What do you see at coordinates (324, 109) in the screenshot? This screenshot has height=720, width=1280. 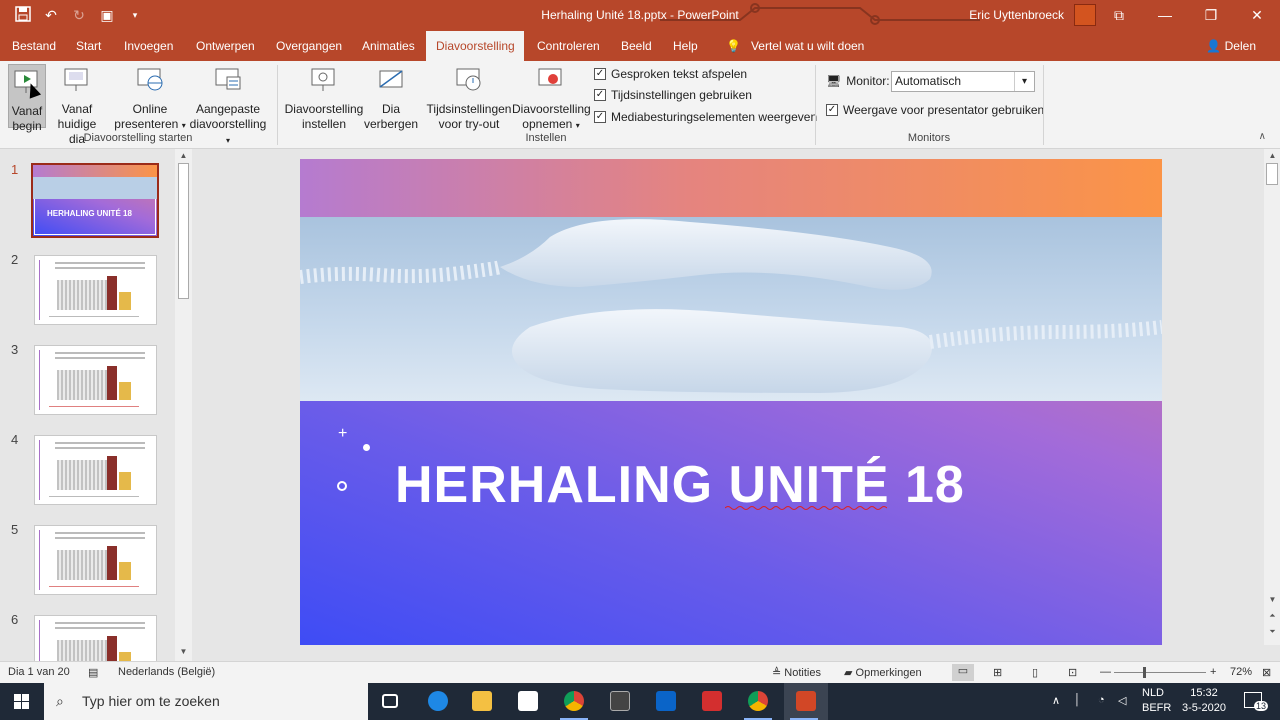 I see `setup-label-1: Diavoorstelling` at bounding box center [324, 109].